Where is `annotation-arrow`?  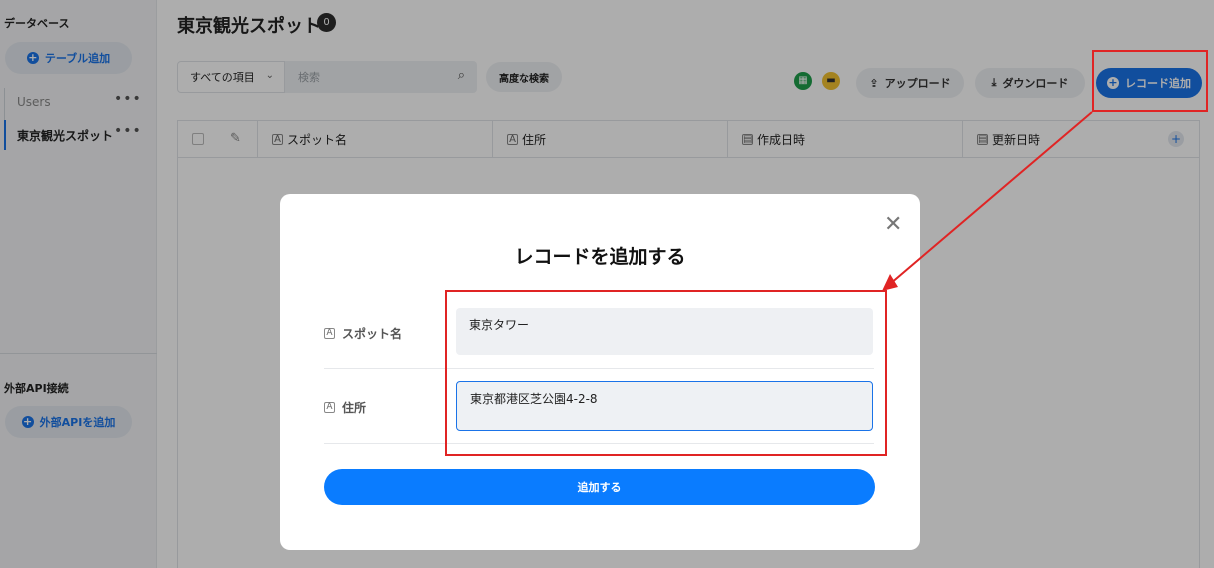 annotation-arrow is located at coordinates (987, 201).